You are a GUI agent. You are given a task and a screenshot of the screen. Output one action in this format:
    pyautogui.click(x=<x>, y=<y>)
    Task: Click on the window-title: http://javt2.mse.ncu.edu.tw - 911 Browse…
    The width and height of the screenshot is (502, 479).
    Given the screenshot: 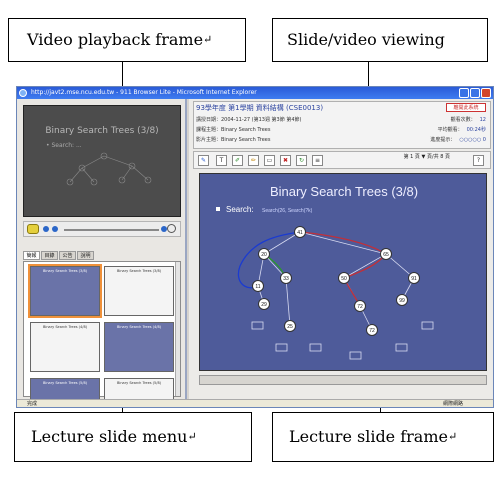 What is the action you would take?
    pyautogui.click(x=144, y=92)
    